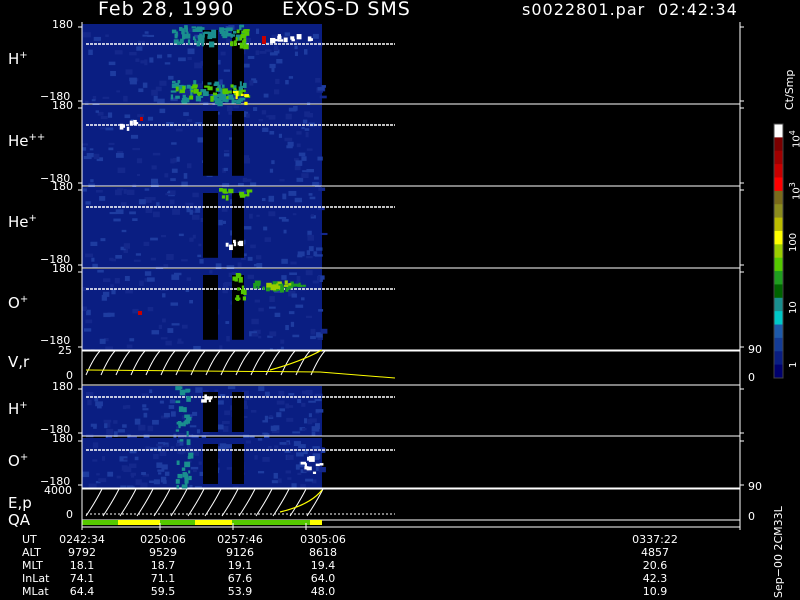 The height and width of the screenshot is (600, 800). I want to click on ytick-he2-max: 180, so click(62, 105).